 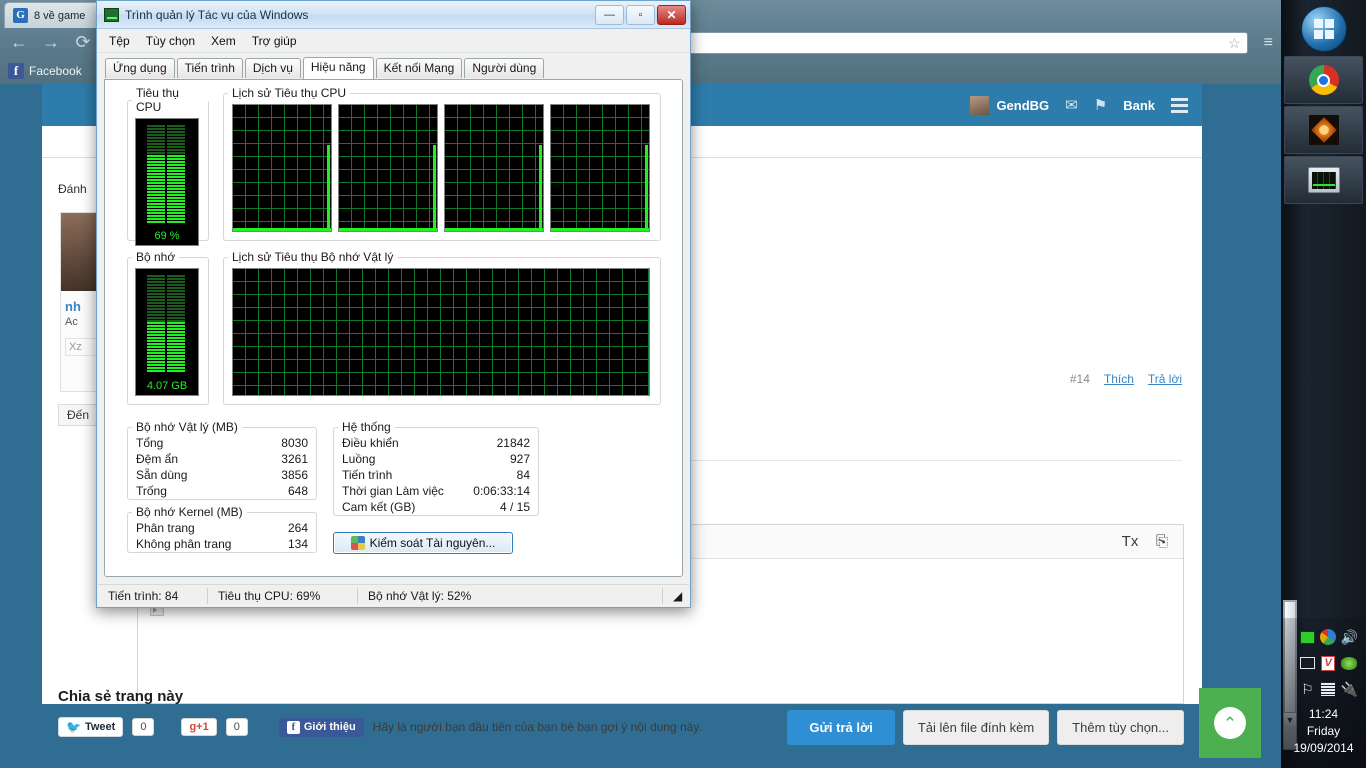 What do you see at coordinates (297, 528) in the screenshot?
I see `km-value-0: 264` at bounding box center [297, 528].